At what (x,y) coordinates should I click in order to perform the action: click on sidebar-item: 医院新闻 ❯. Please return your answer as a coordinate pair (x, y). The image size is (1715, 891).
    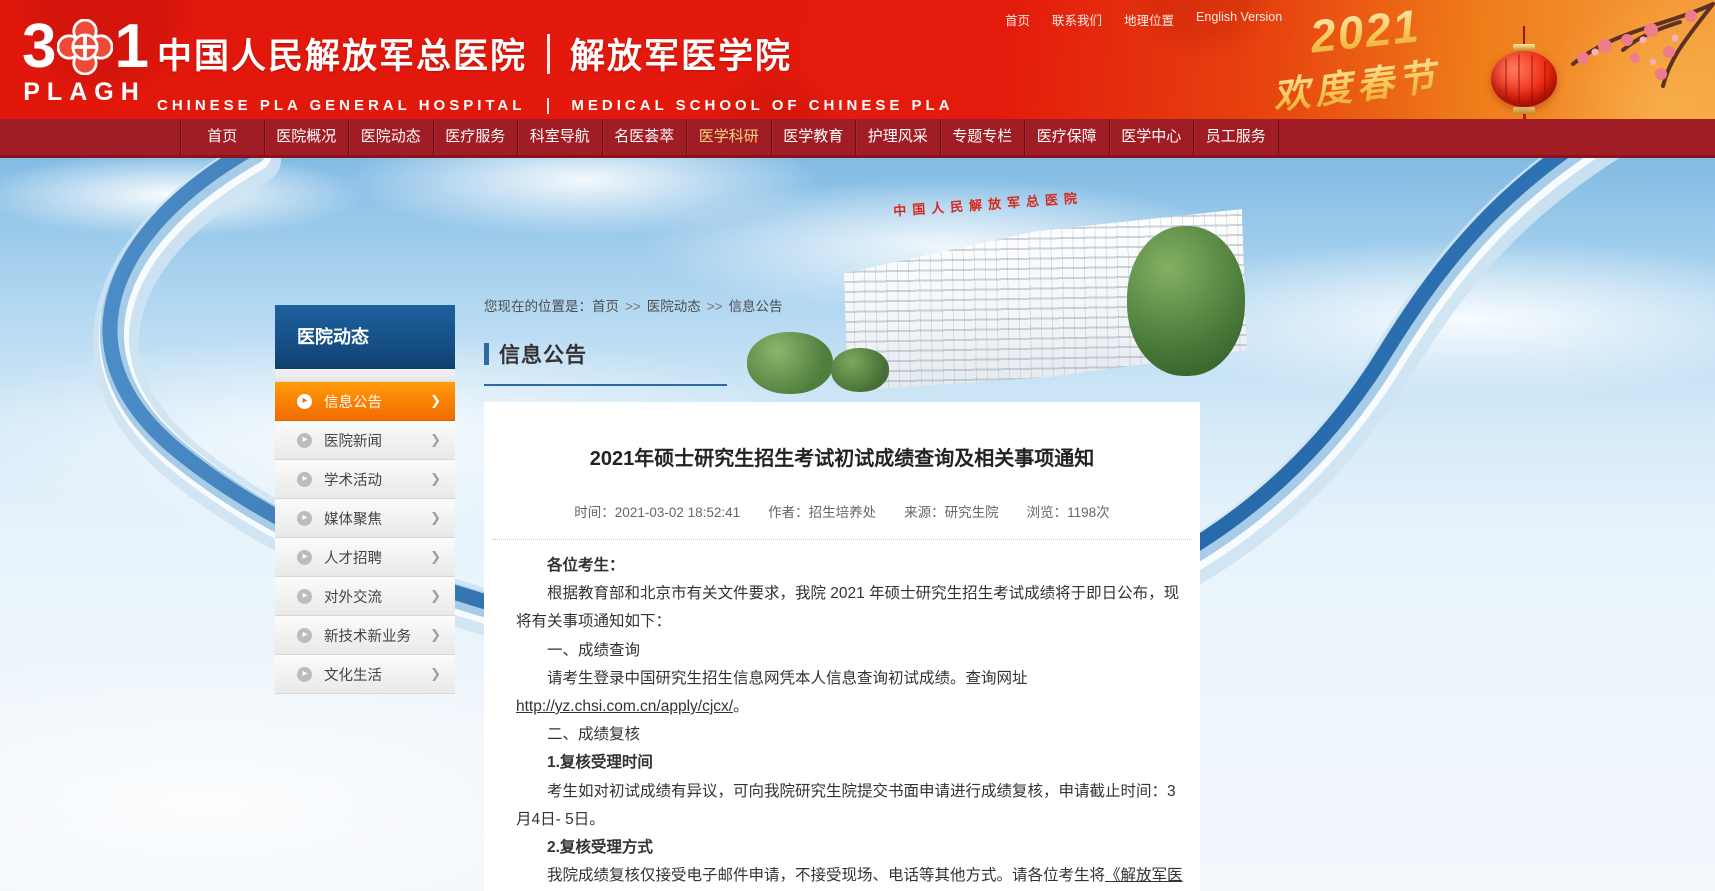
    Looking at the image, I should click on (365, 440).